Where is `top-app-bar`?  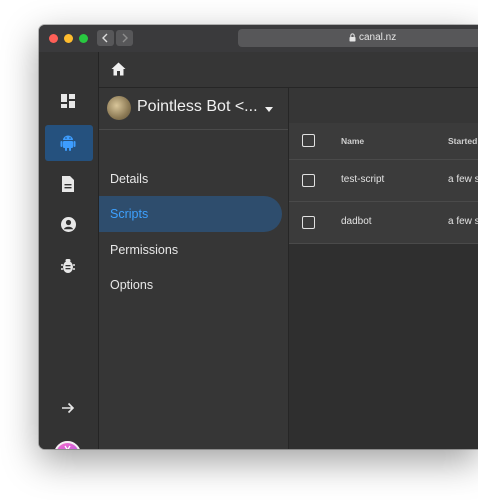 top-app-bar is located at coordinates (288, 70).